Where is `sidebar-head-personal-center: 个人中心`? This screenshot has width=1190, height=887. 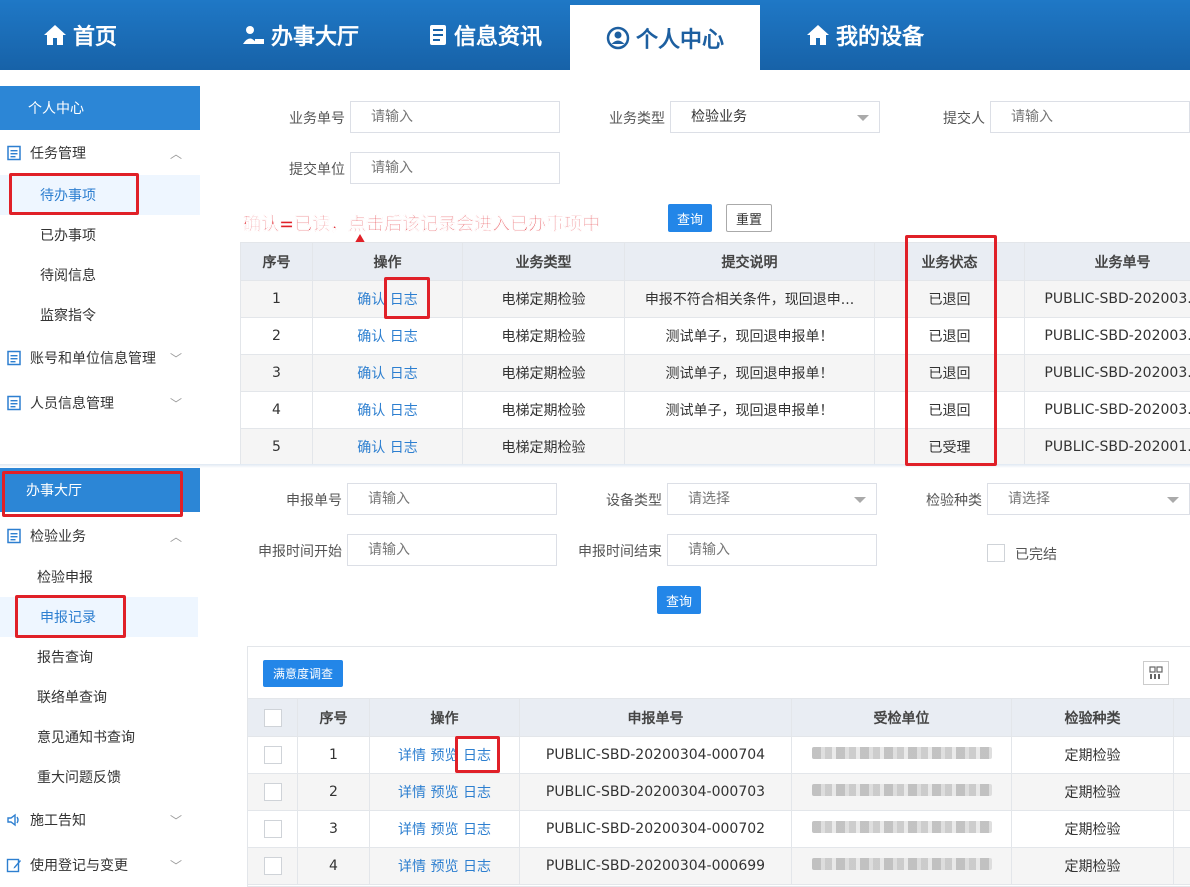
sidebar-head-personal-center: 个人中心 is located at coordinates (100, 108).